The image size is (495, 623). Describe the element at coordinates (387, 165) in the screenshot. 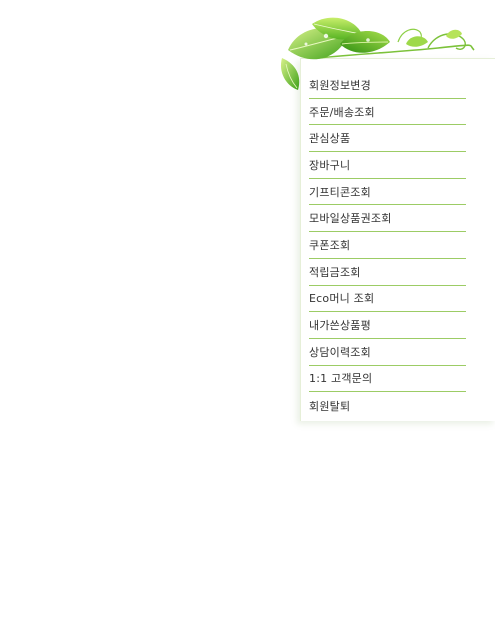

I see `menu-item-cart: 장바구니` at that location.